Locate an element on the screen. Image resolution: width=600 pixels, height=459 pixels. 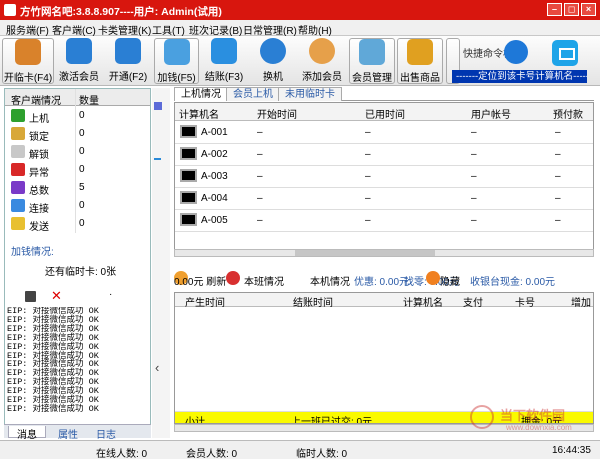
col-used-time: 已用时间 is located at coordinates (385, 113).